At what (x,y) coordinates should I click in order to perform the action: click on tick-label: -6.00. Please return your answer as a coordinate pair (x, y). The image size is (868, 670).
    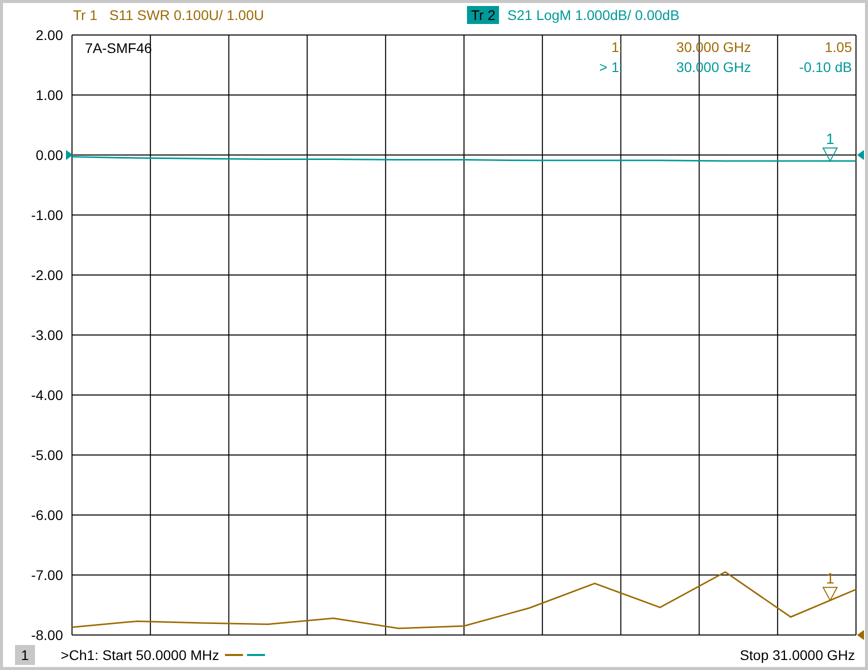
    Looking at the image, I should click on (47, 515).